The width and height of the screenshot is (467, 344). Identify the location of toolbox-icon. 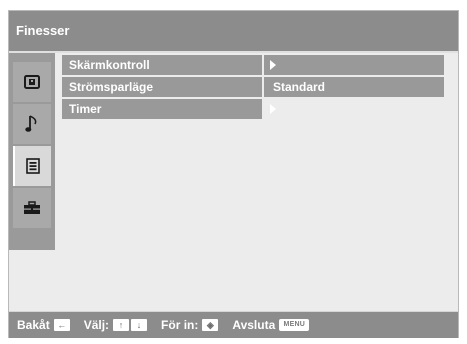
(32, 207).